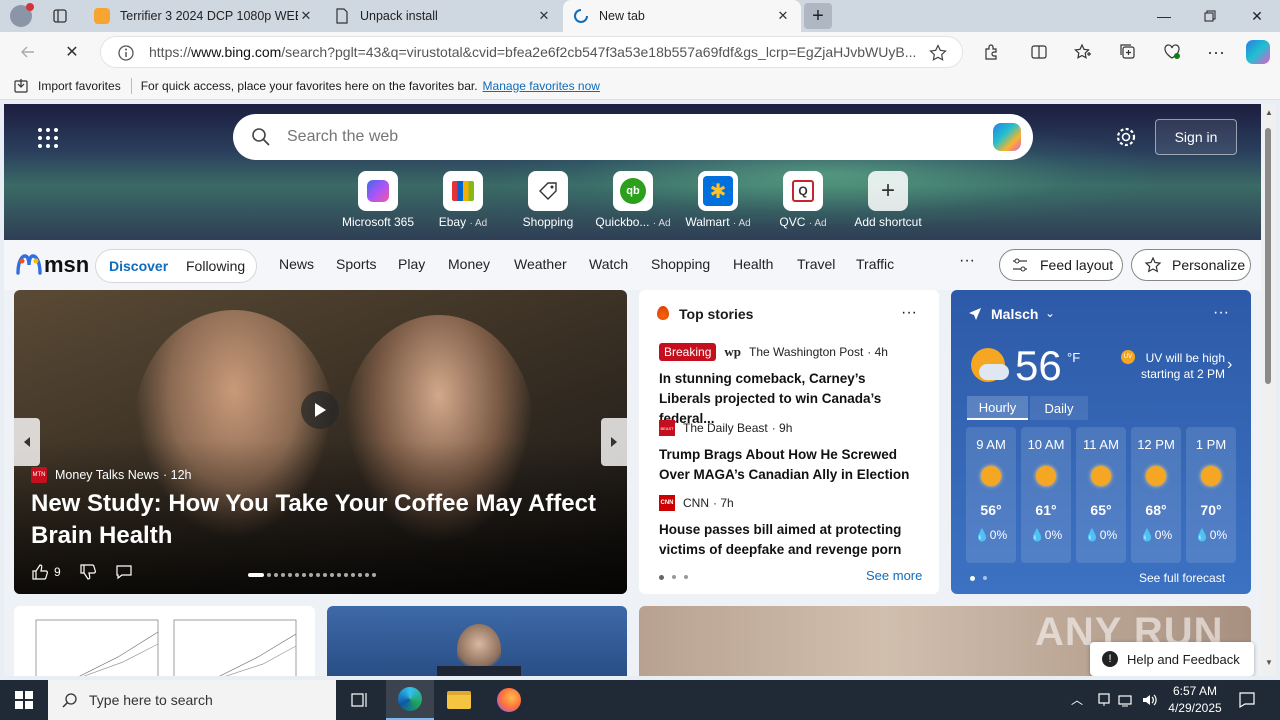 Image resolution: width=1280 pixels, height=720 pixels. Describe the element at coordinates (718, 200) in the screenshot. I see `shortcut-walmart: ✱ Walmart · Ad` at that location.